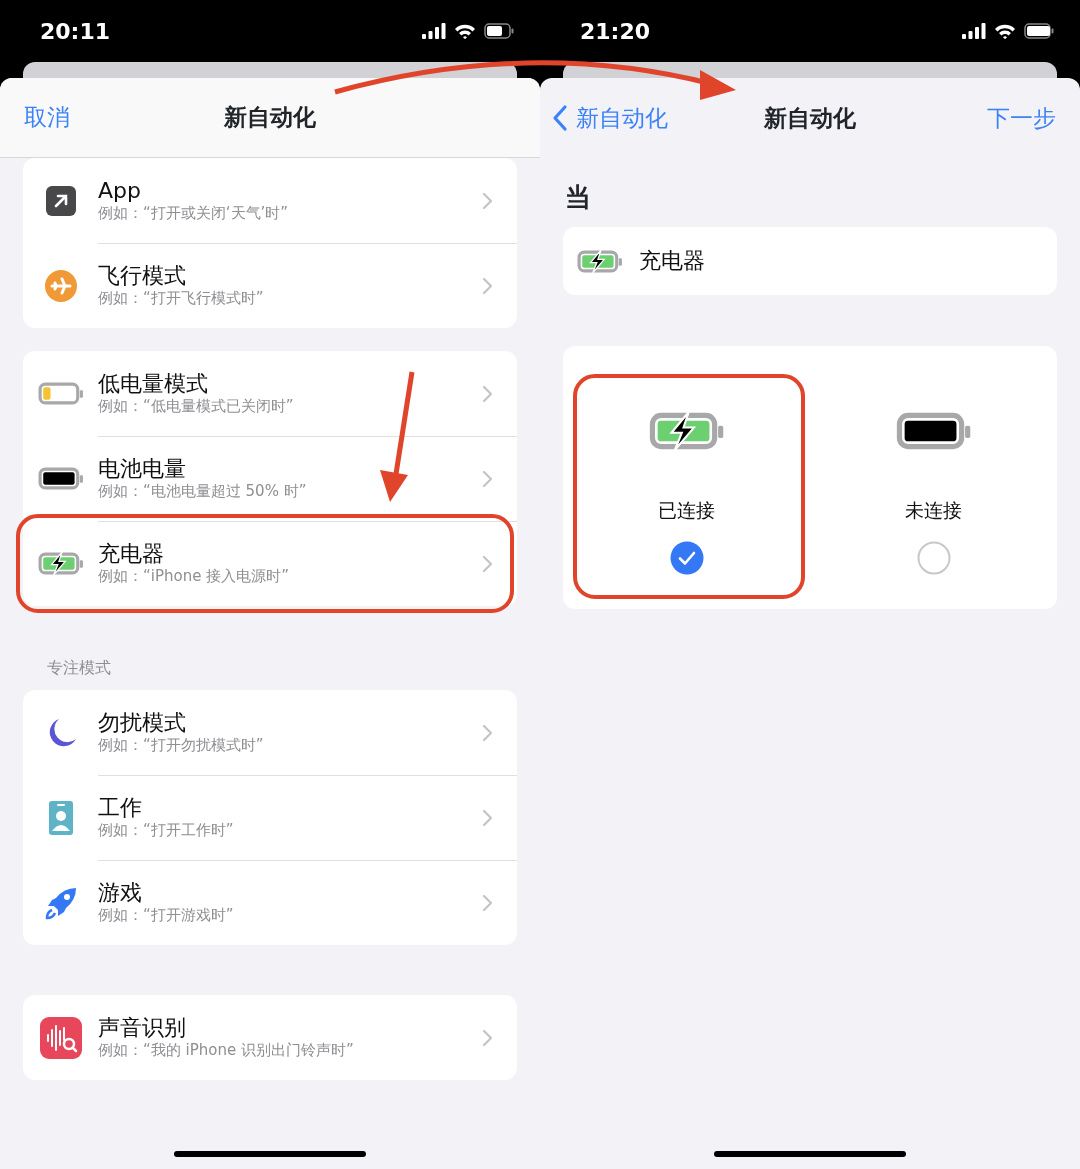  What do you see at coordinates (290, 808) in the screenshot?
I see `row-title: 工作` at bounding box center [290, 808].